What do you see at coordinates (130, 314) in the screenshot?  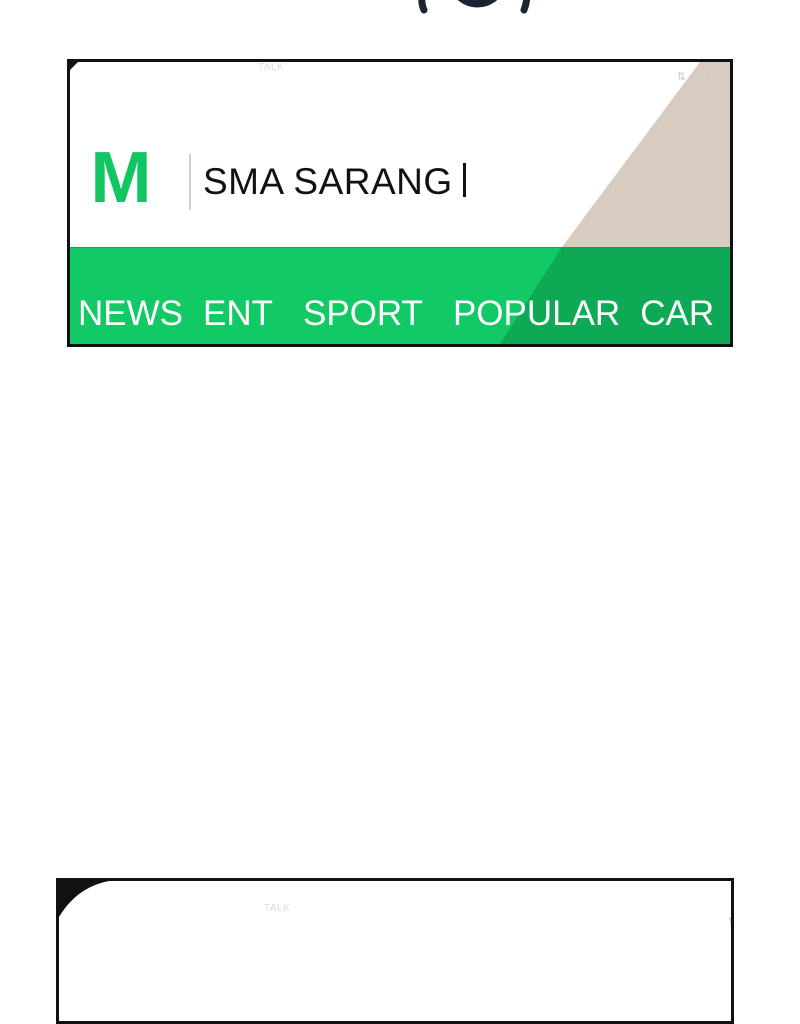 I see `nav-item-news: NEWS` at bounding box center [130, 314].